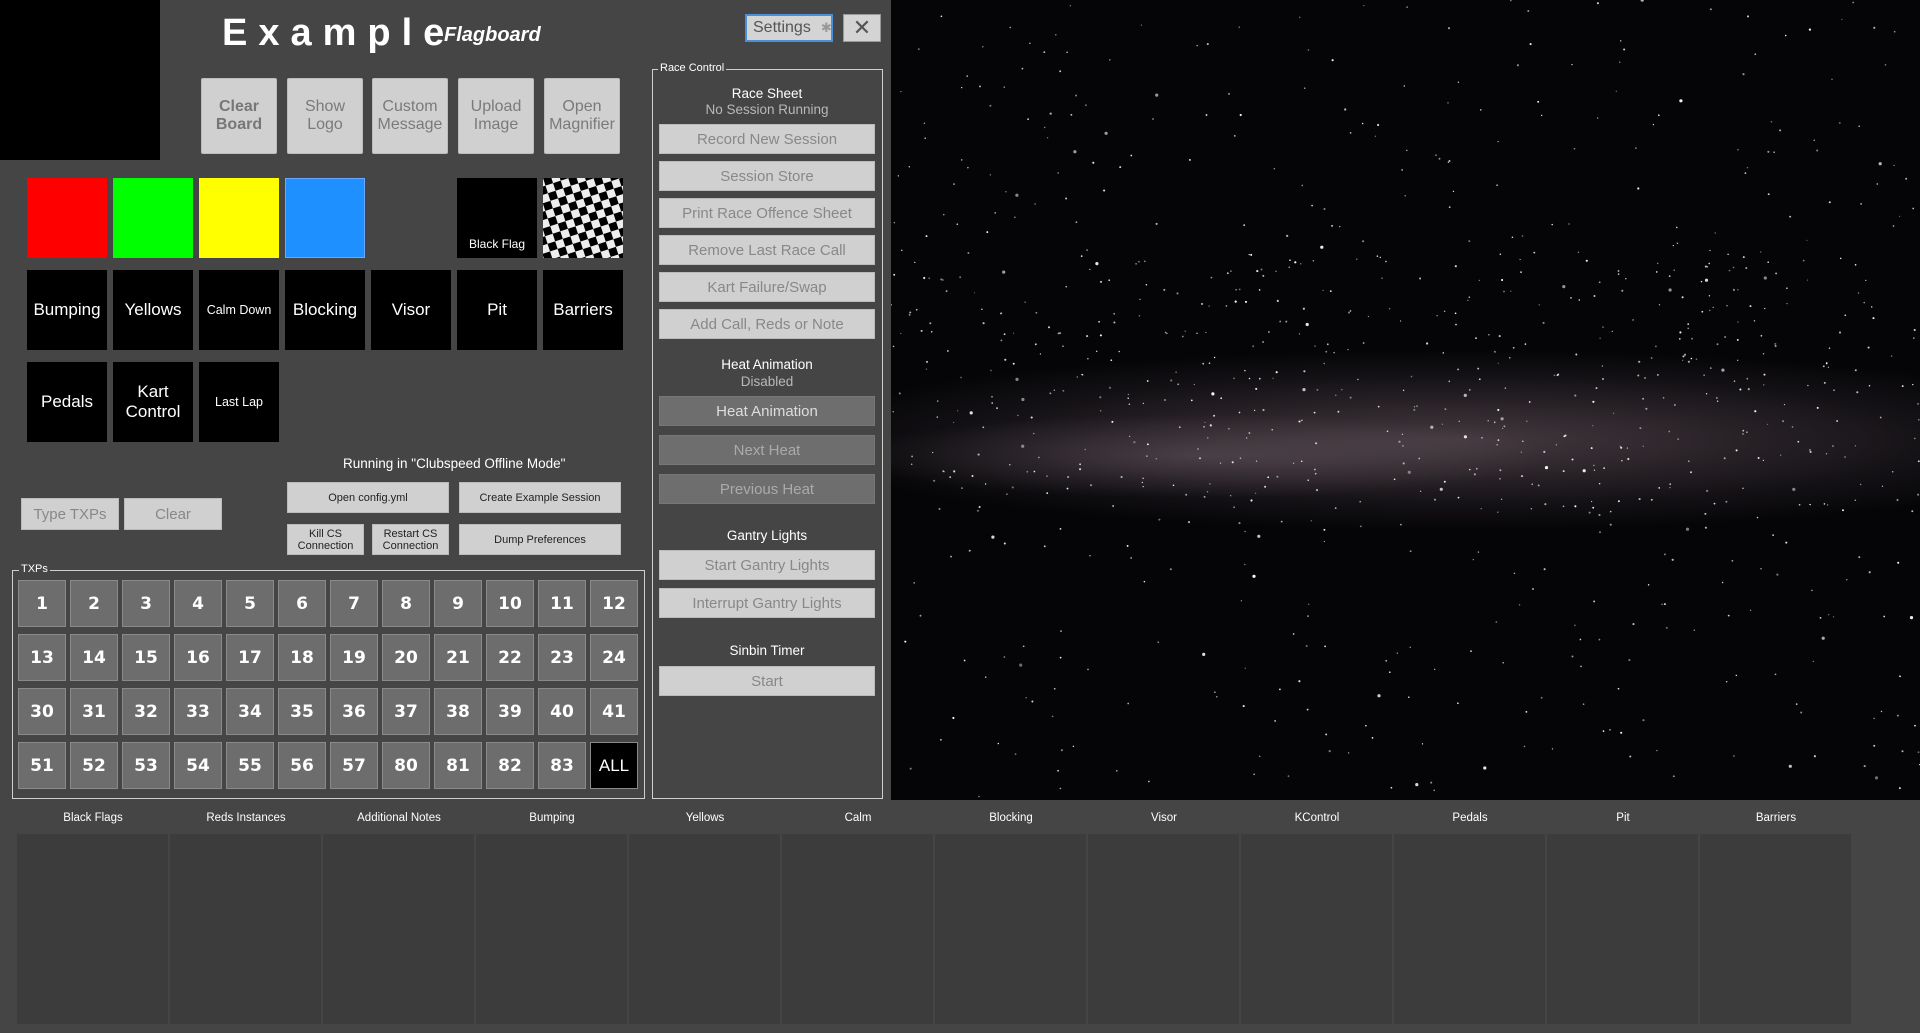 The width and height of the screenshot is (1920, 1033). I want to click on txp-button: 81, so click(458, 765).